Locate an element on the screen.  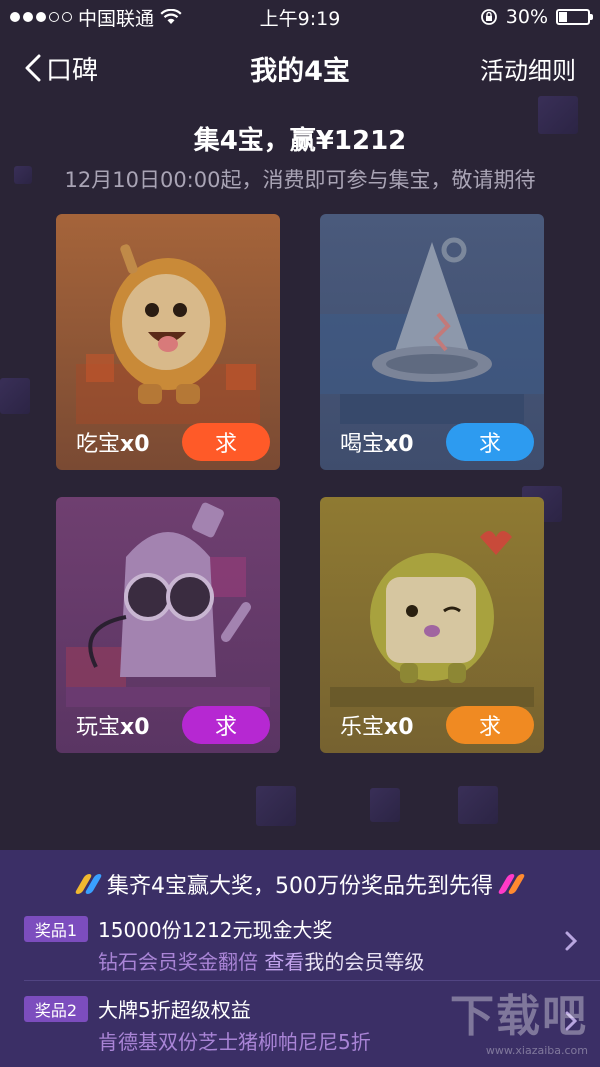
rotation-lock-icon is located at coordinates (488, 17).